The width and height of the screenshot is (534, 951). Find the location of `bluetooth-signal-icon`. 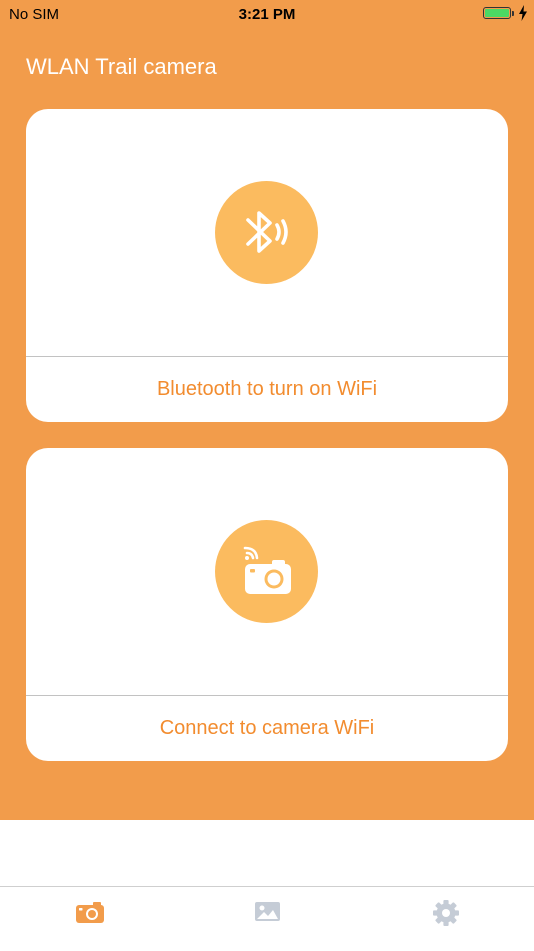

bluetooth-signal-icon is located at coordinates (267, 232).